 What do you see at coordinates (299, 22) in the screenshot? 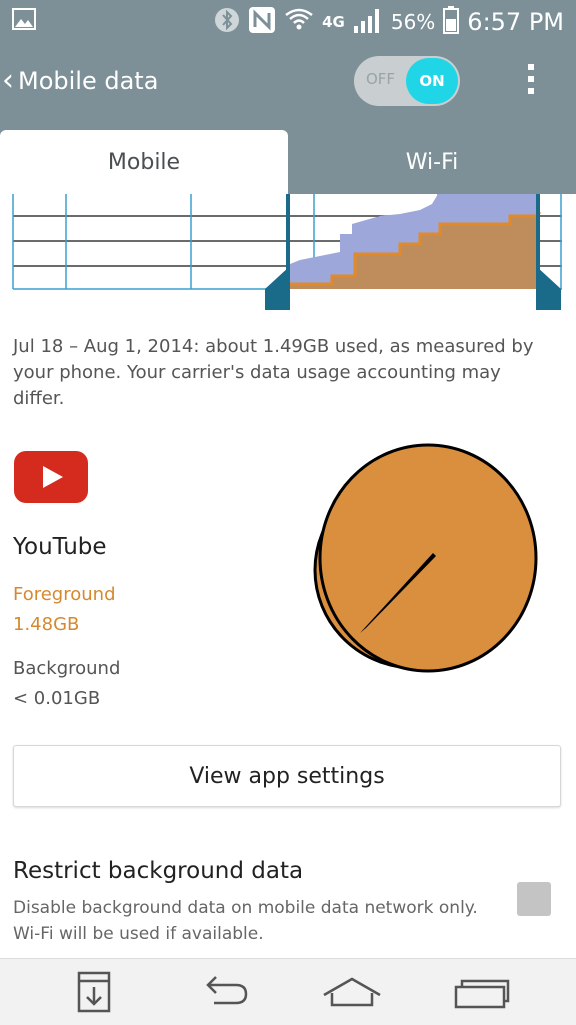
I see `wifi-icon` at bounding box center [299, 22].